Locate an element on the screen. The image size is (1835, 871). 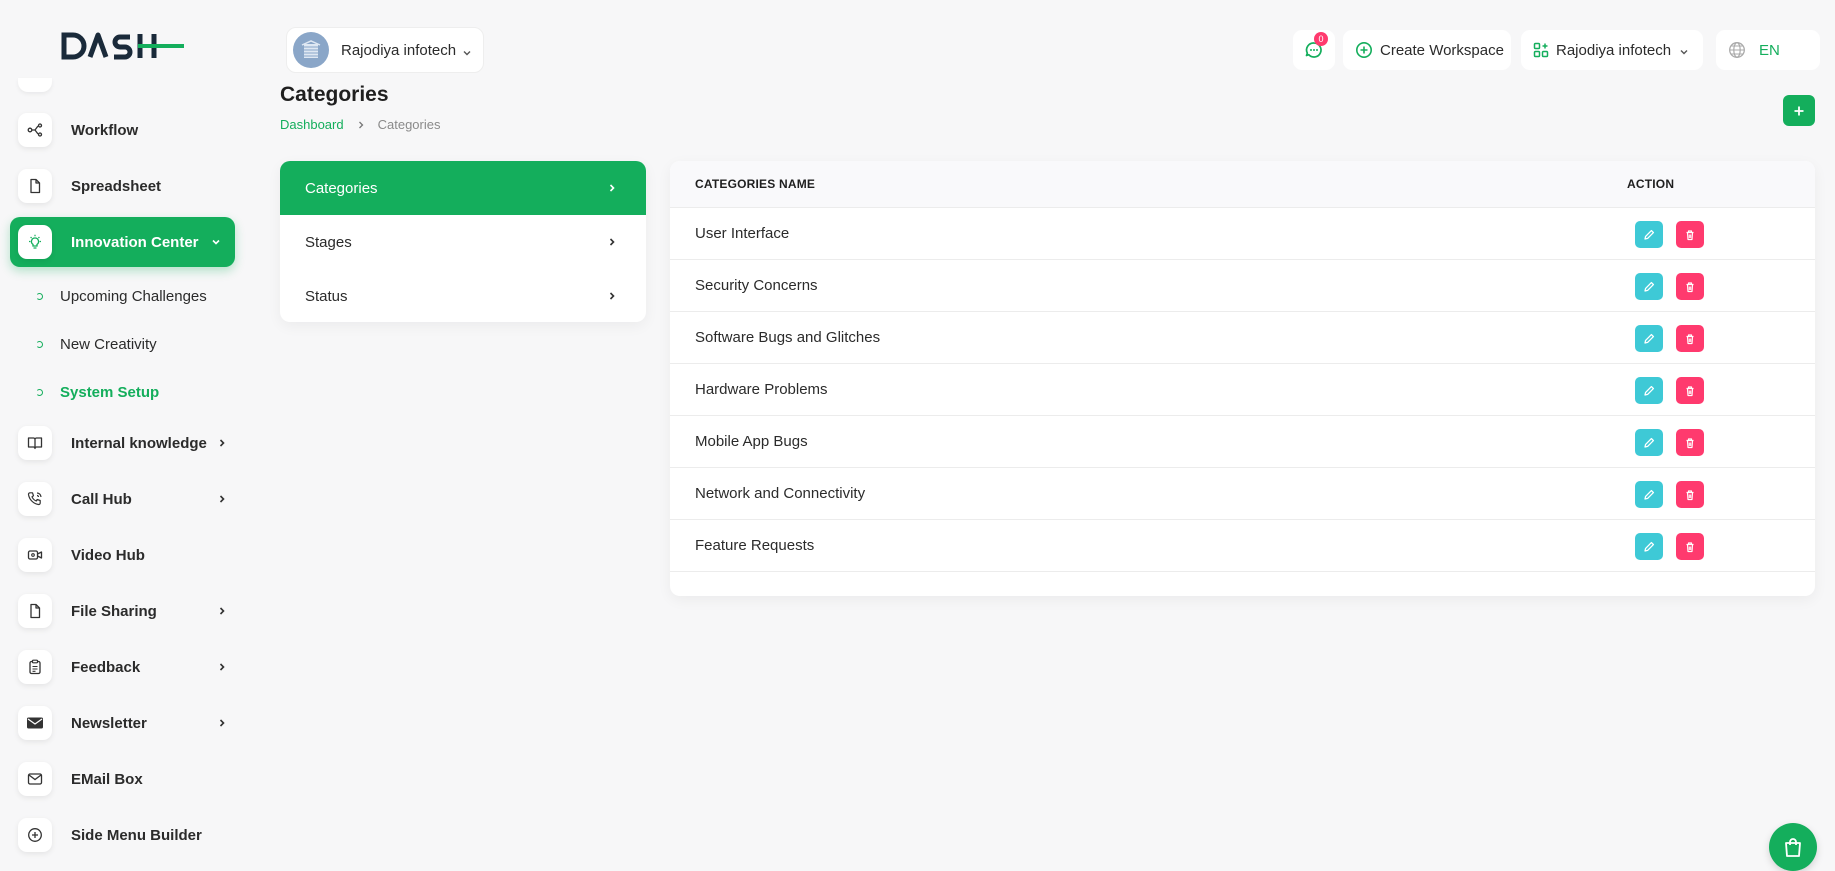
sidebar-subitem-new-creativity: New Creativity is located at coordinates (96, 344).